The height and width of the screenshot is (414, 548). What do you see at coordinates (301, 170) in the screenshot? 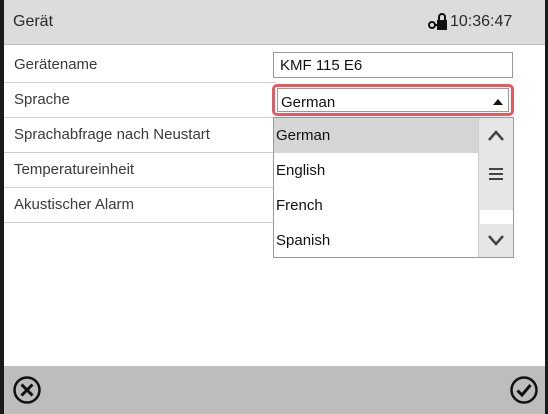
I see `option-label: English` at bounding box center [301, 170].